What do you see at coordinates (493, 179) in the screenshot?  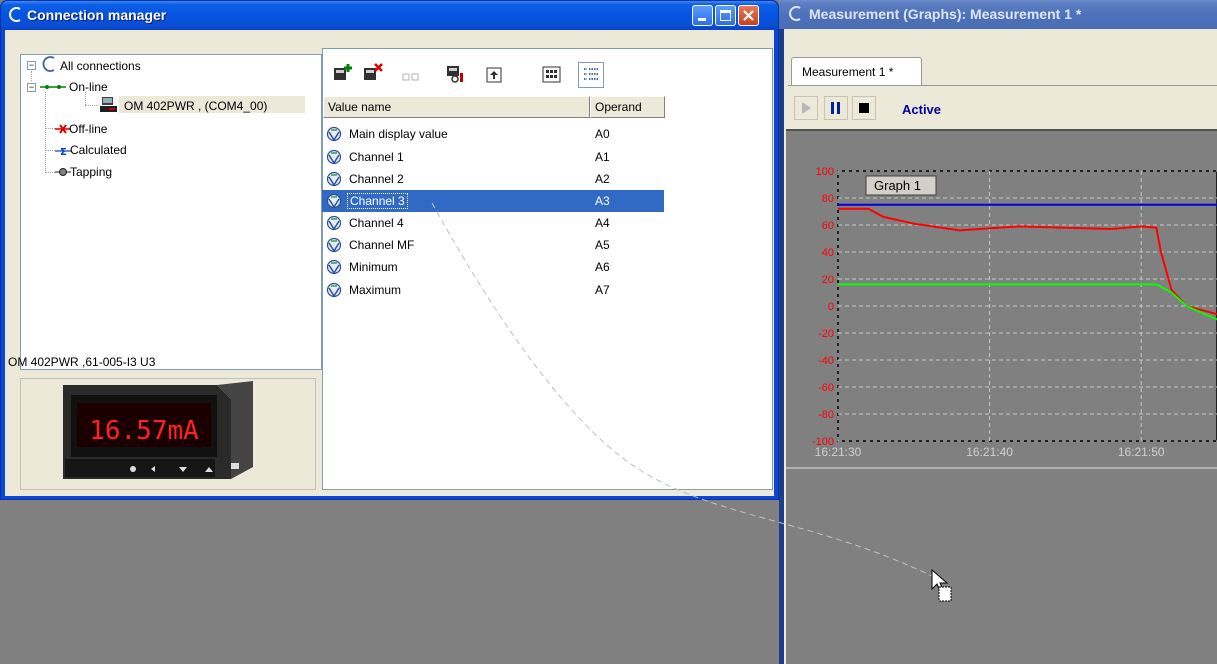 I see `value-row: Channel 2 A2` at bounding box center [493, 179].